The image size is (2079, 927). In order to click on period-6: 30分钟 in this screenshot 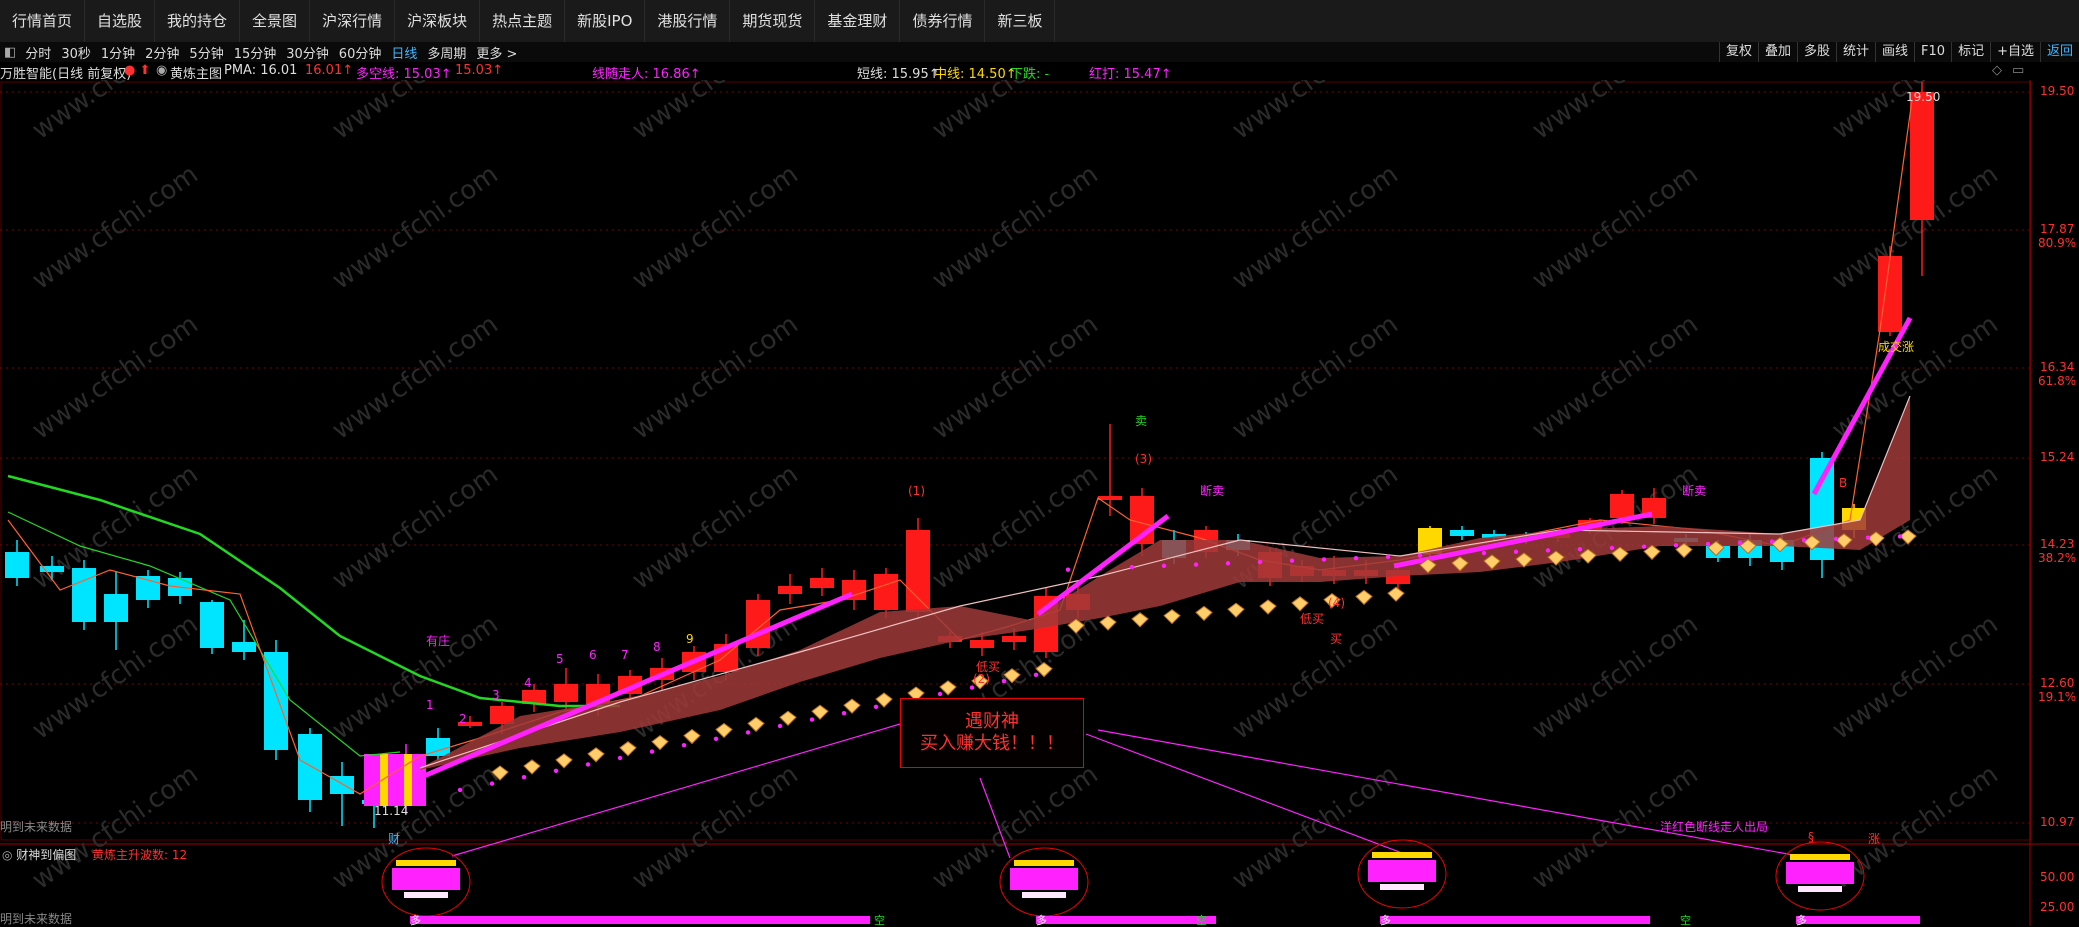, I will do `click(307, 52)`.